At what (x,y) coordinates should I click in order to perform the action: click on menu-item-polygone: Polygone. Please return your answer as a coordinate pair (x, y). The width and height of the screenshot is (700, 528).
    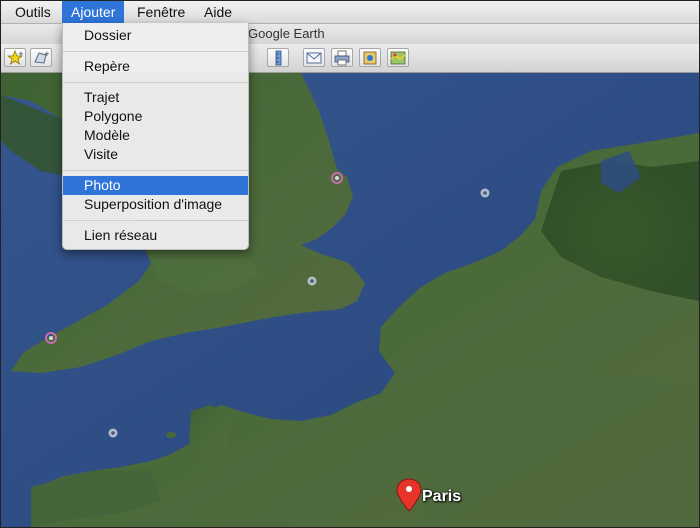
    Looking at the image, I should click on (155, 116).